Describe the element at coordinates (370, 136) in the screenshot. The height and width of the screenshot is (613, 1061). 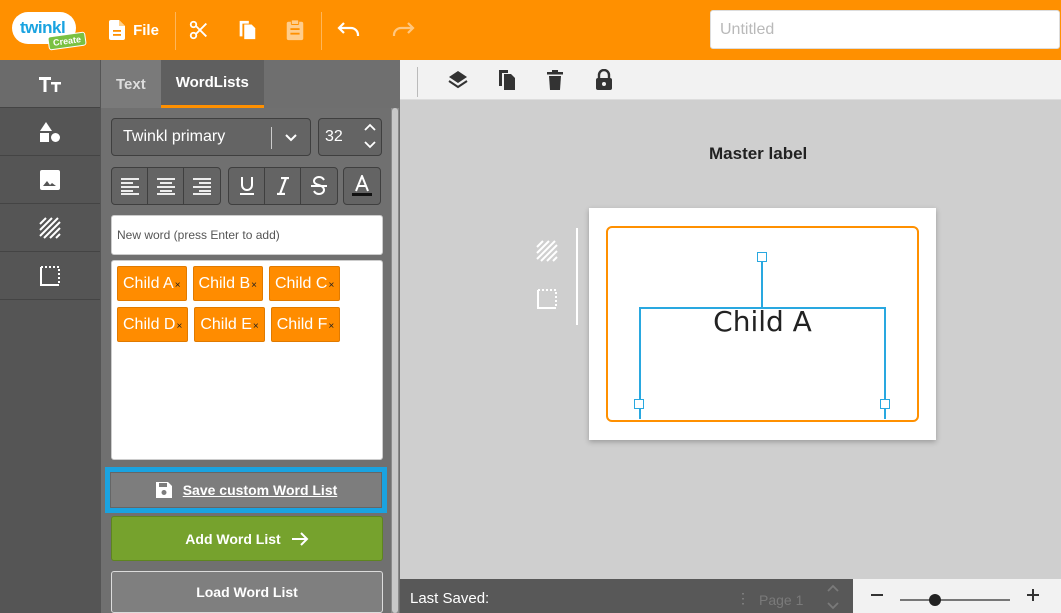
I see `font-size-spinner` at that location.